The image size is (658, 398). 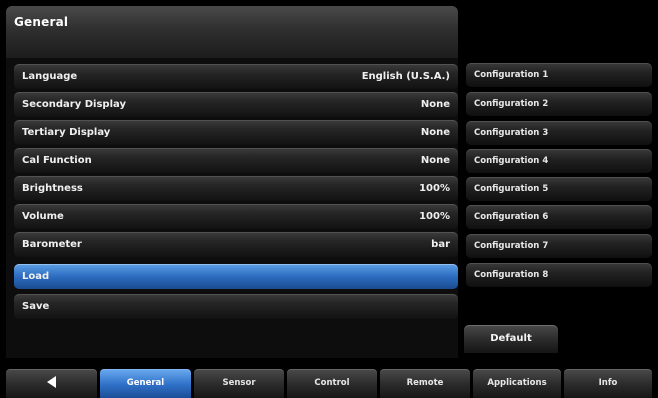 What do you see at coordinates (36, 276) in the screenshot?
I see `setting-label: Load` at bounding box center [36, 276].